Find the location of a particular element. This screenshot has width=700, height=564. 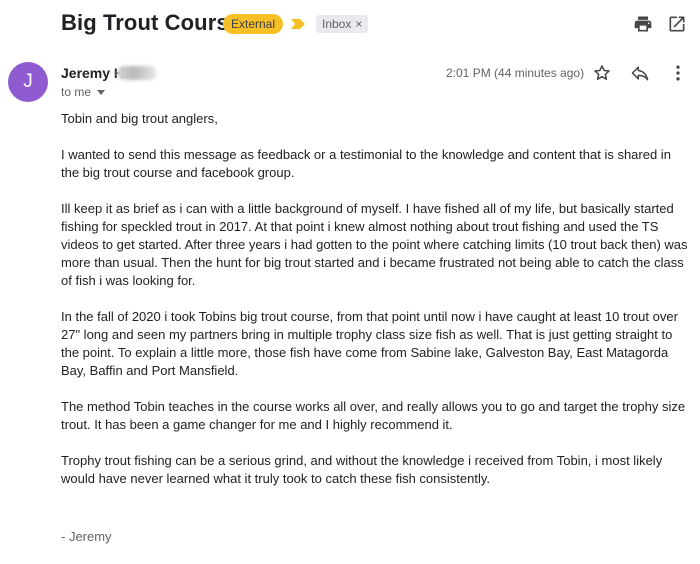

recipient-line: to me is located at coordinates (83, 92).